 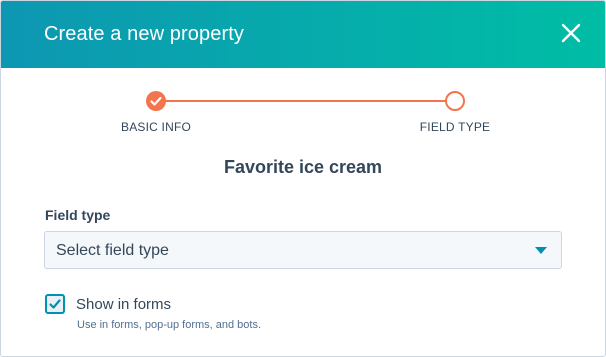 What do you see at coordinates (78, 215) in the screenshot?
I see `field-type-label: Field type` at bounding box center [78, 215].